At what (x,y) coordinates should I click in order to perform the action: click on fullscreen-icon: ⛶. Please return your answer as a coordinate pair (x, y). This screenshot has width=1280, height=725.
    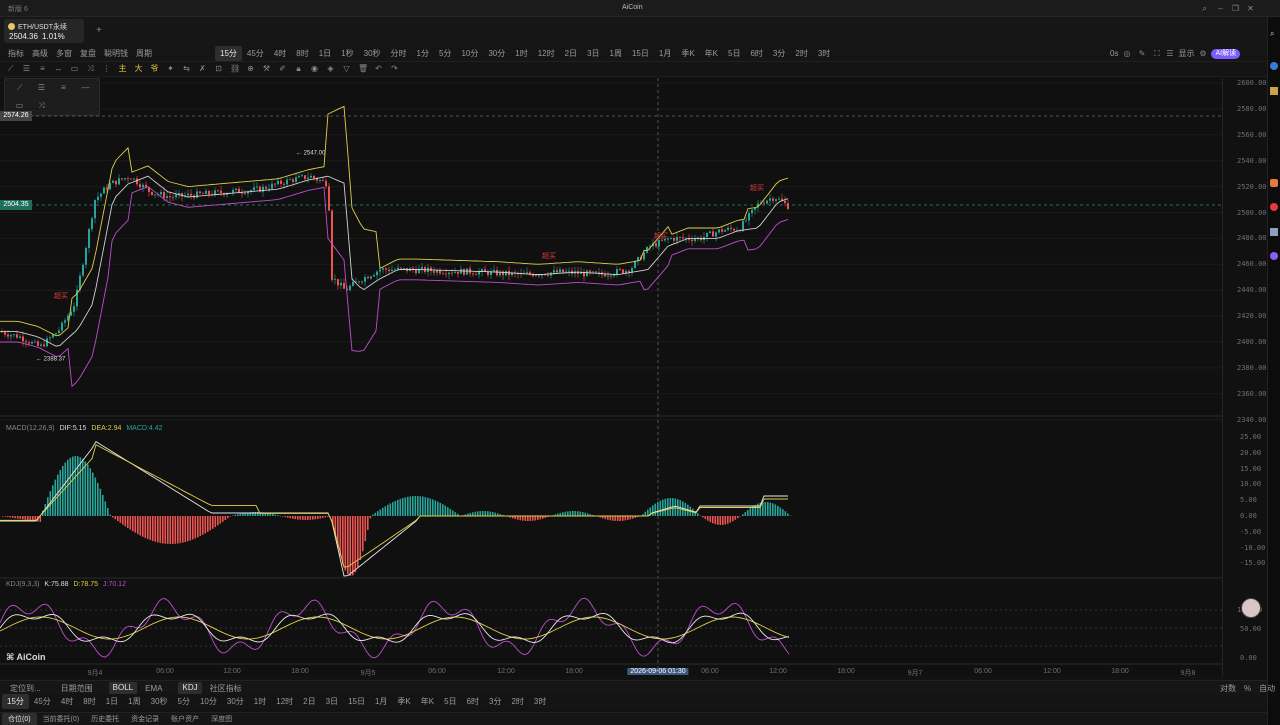
    Looking at the image, I should click on (1156, 53).